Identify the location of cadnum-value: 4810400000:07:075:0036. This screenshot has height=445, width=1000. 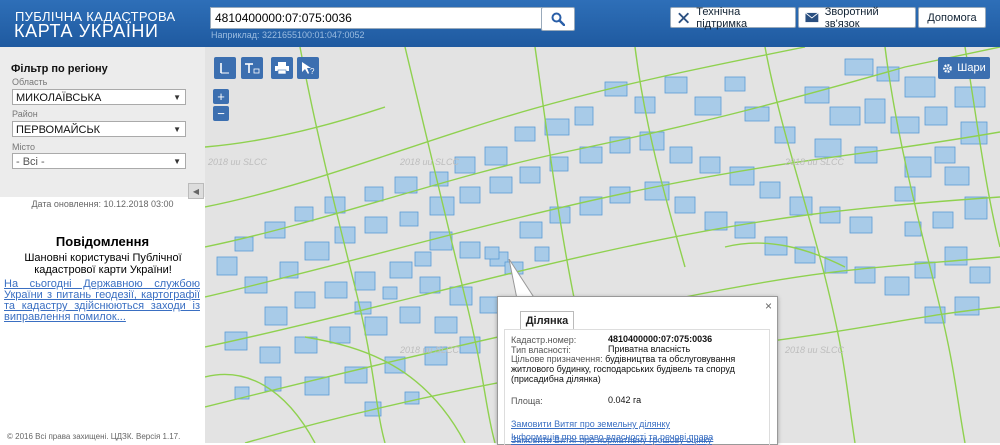
(660, 339).